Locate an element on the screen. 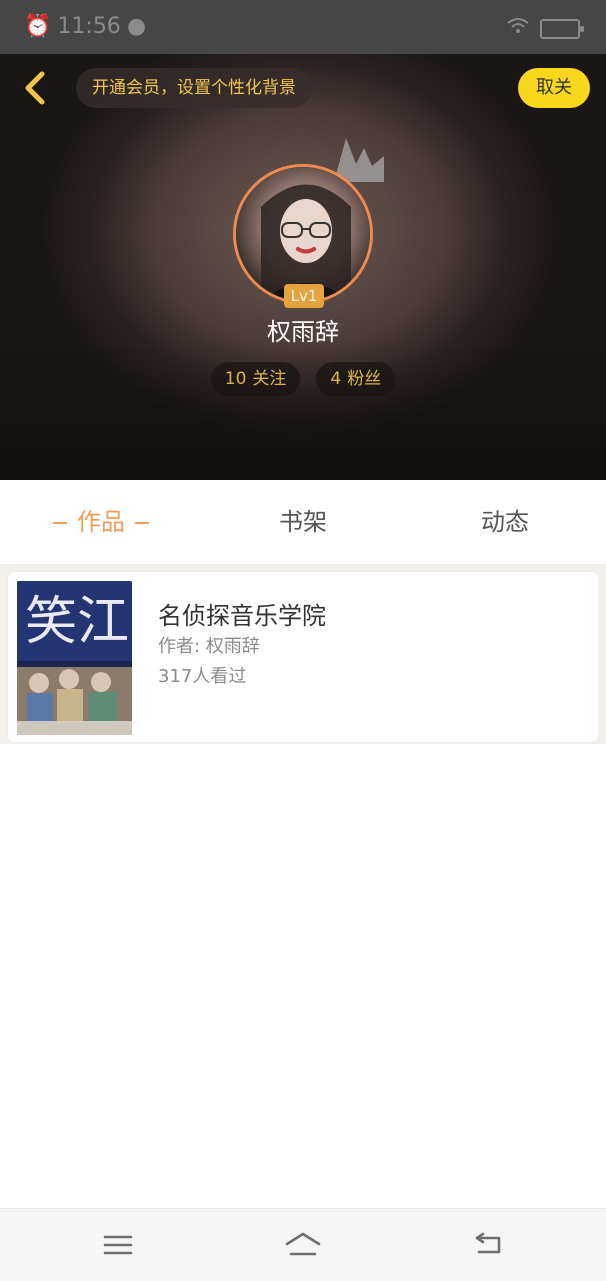 Image resolution: width=606 pixels, height=1281 pixels. following-count: 10 is located at coordinates (235, 379).